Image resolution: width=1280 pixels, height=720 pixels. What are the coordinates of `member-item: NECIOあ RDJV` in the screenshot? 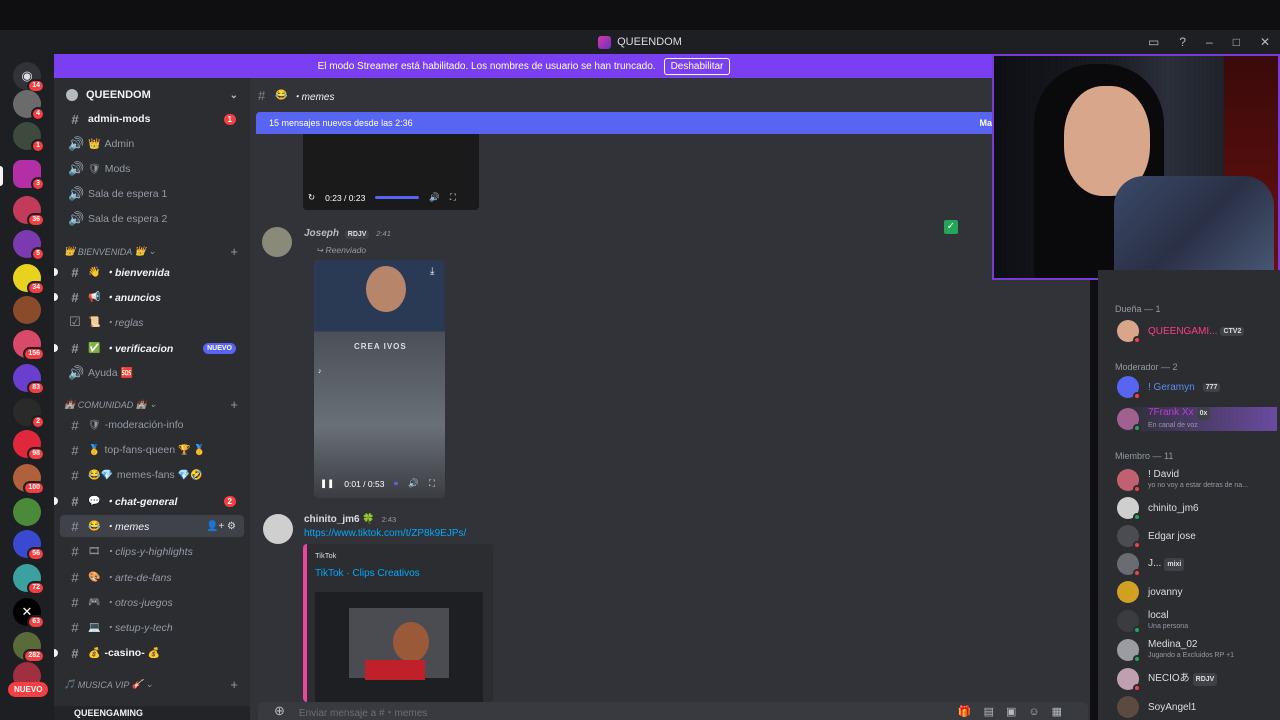 It's located at (1197, 679).